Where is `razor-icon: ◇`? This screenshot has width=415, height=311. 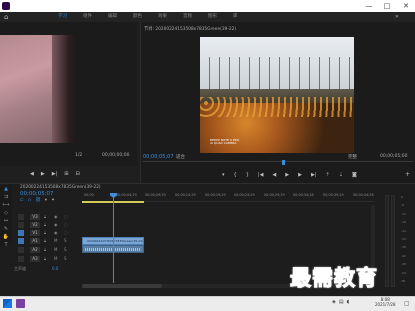 razor-icon: ◇ is located at coordinates (6, 213).